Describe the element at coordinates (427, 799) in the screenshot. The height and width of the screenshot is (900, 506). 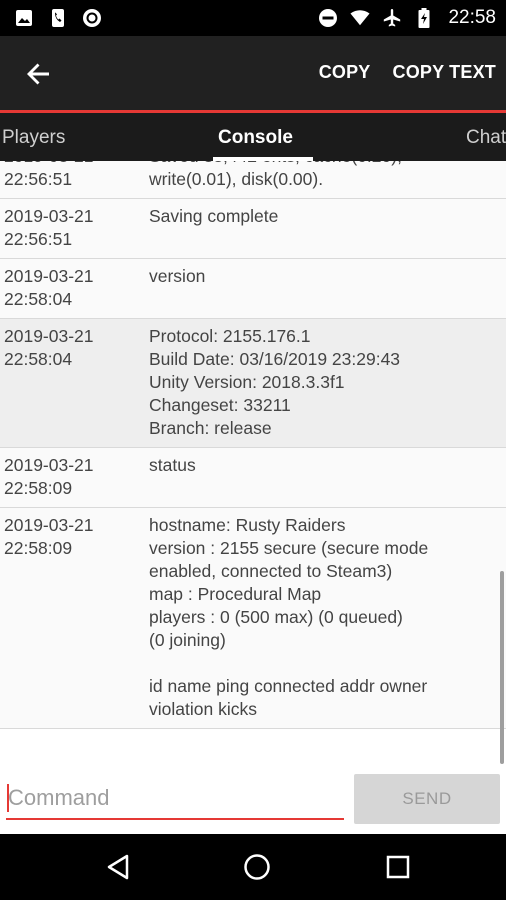
I see `send-button: SEND` at that location.